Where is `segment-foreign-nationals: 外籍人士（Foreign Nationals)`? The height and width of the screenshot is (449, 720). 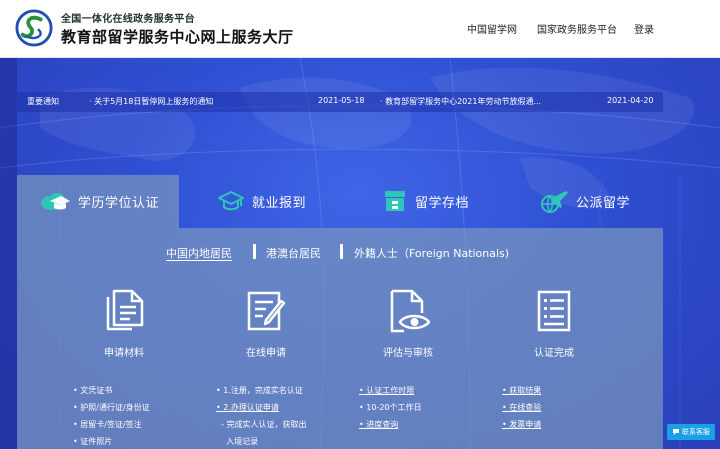
segment-foreign-nationals: 外籍人士（Foreign Nationals) is located at coordinates (431, 253).